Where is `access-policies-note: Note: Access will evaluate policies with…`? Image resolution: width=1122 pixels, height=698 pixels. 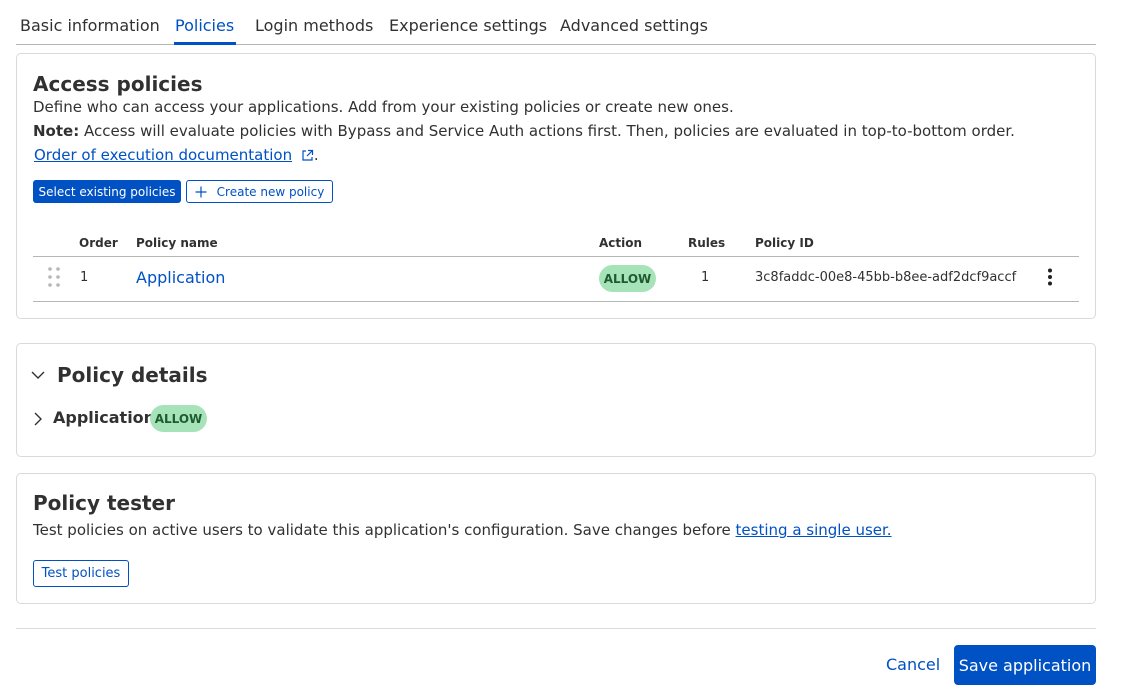 access-policies-note: Note: Access will evaluate policies with… is located at coordinates (524, 131).